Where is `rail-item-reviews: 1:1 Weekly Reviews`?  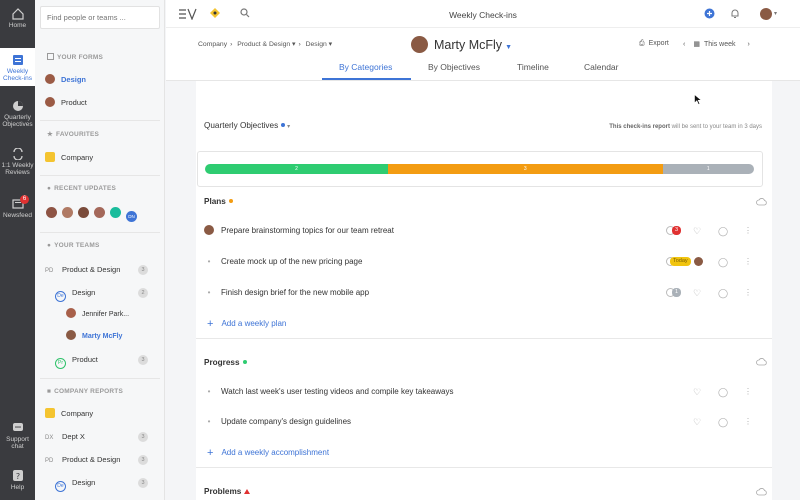
rail-item-reviews: 1:1 Weekly Reviews is located at coordinates (17, 162).